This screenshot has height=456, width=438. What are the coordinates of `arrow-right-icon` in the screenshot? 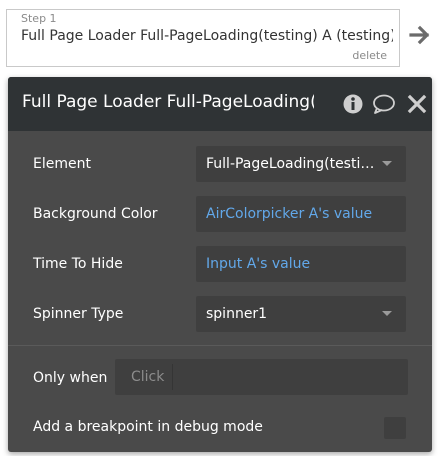 It's located at (421, 35).